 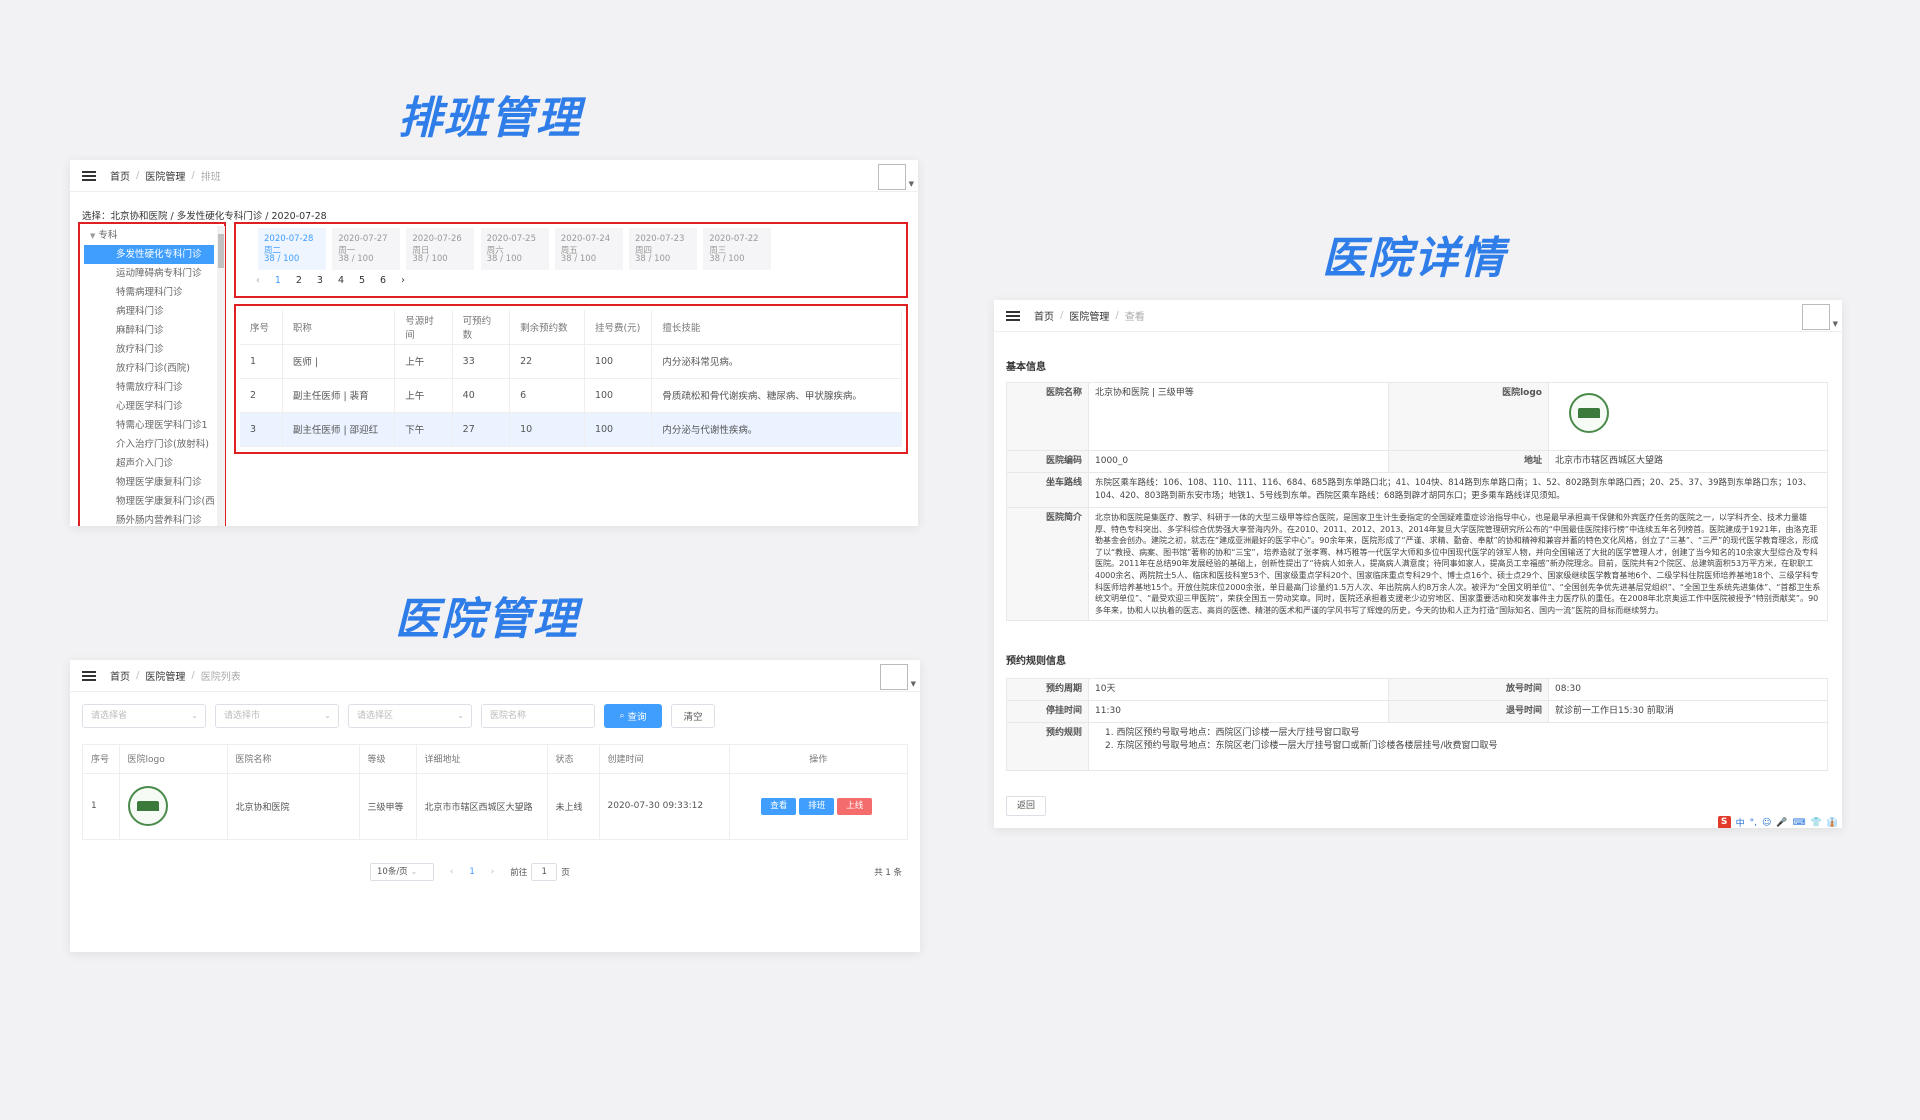 I want to click on tree-item: 超声介入门诊, so click(x=149, y=463).